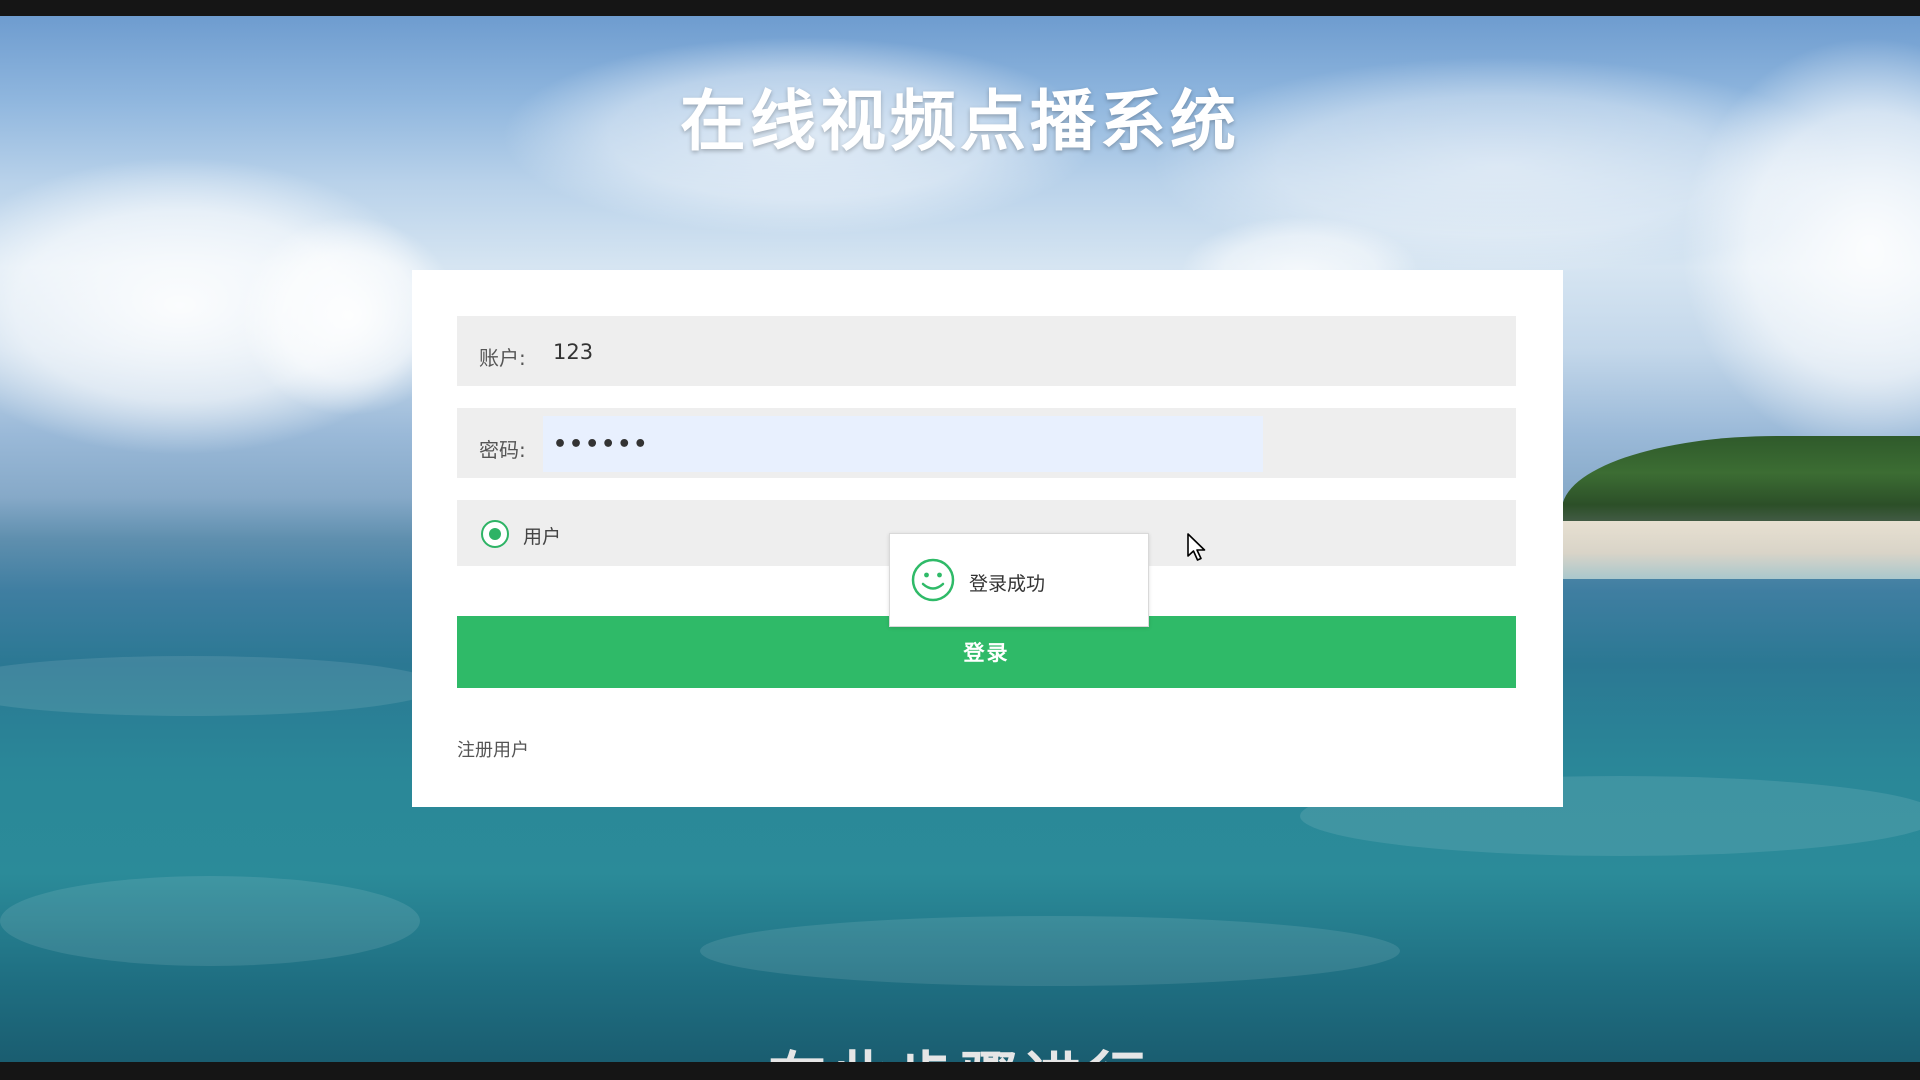  Describe the element at coordinates (1023, 352) in the screenshot. I see `account-input` at that location.